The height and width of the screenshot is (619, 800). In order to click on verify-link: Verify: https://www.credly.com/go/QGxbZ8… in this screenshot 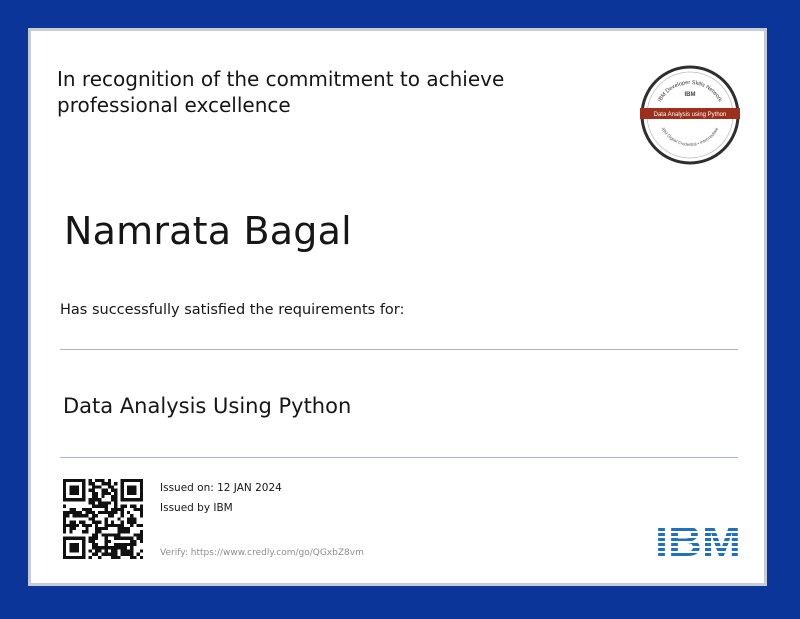, I will do `click(262, 553)`.